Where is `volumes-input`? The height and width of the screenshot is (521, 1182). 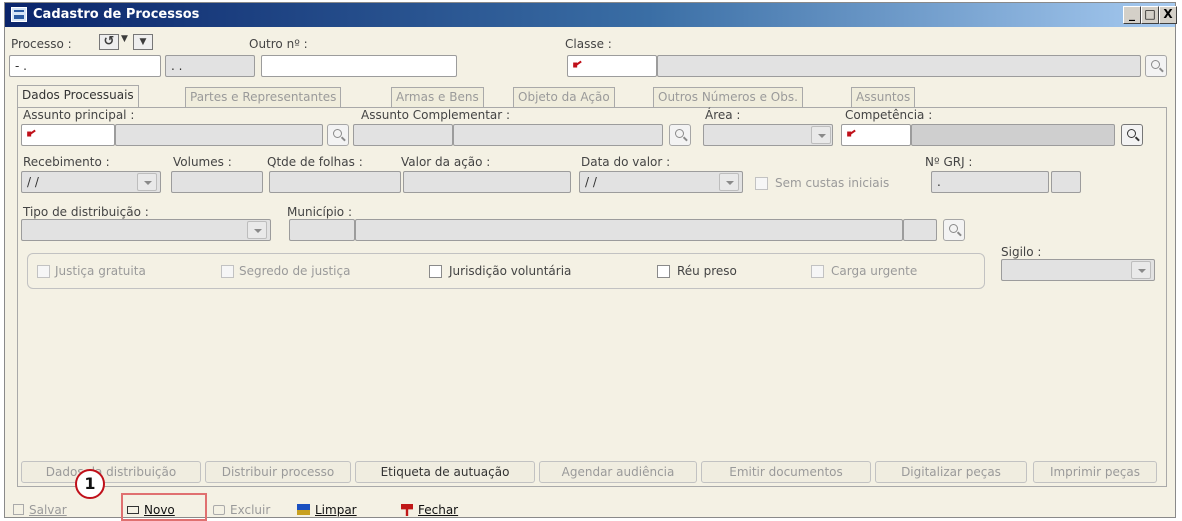
volumes-input is located at coordinates (217, 182).